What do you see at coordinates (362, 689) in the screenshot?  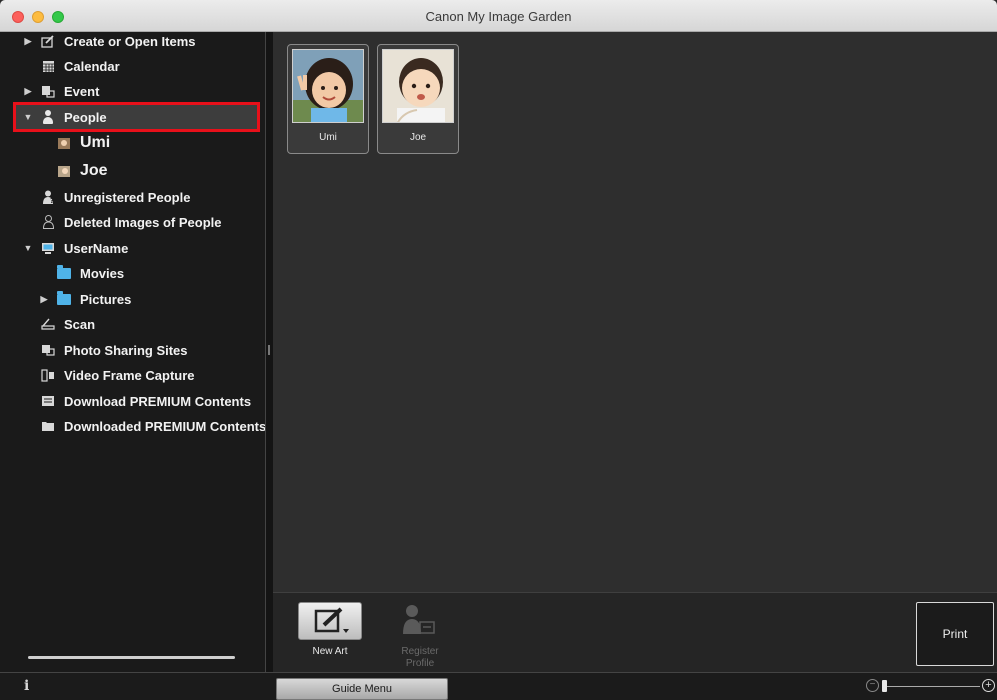 I see `guide-menu-button: Guide Menu` at bounding box center [362, 689].